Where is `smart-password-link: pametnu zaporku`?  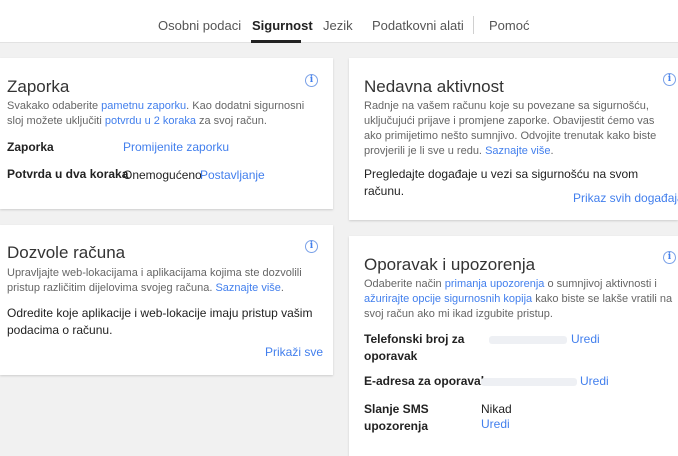 smart-password-link: pametnu zaporku is located at coordinates (143, 106).